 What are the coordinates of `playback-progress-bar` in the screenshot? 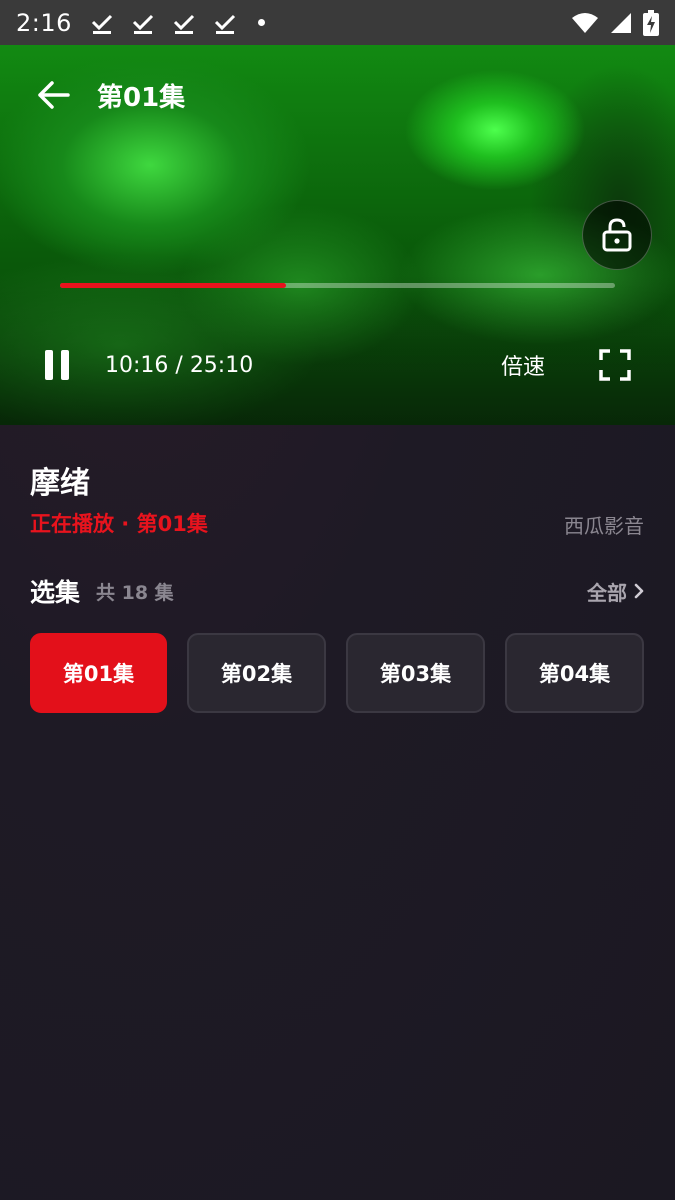 It's located at (337, 285).